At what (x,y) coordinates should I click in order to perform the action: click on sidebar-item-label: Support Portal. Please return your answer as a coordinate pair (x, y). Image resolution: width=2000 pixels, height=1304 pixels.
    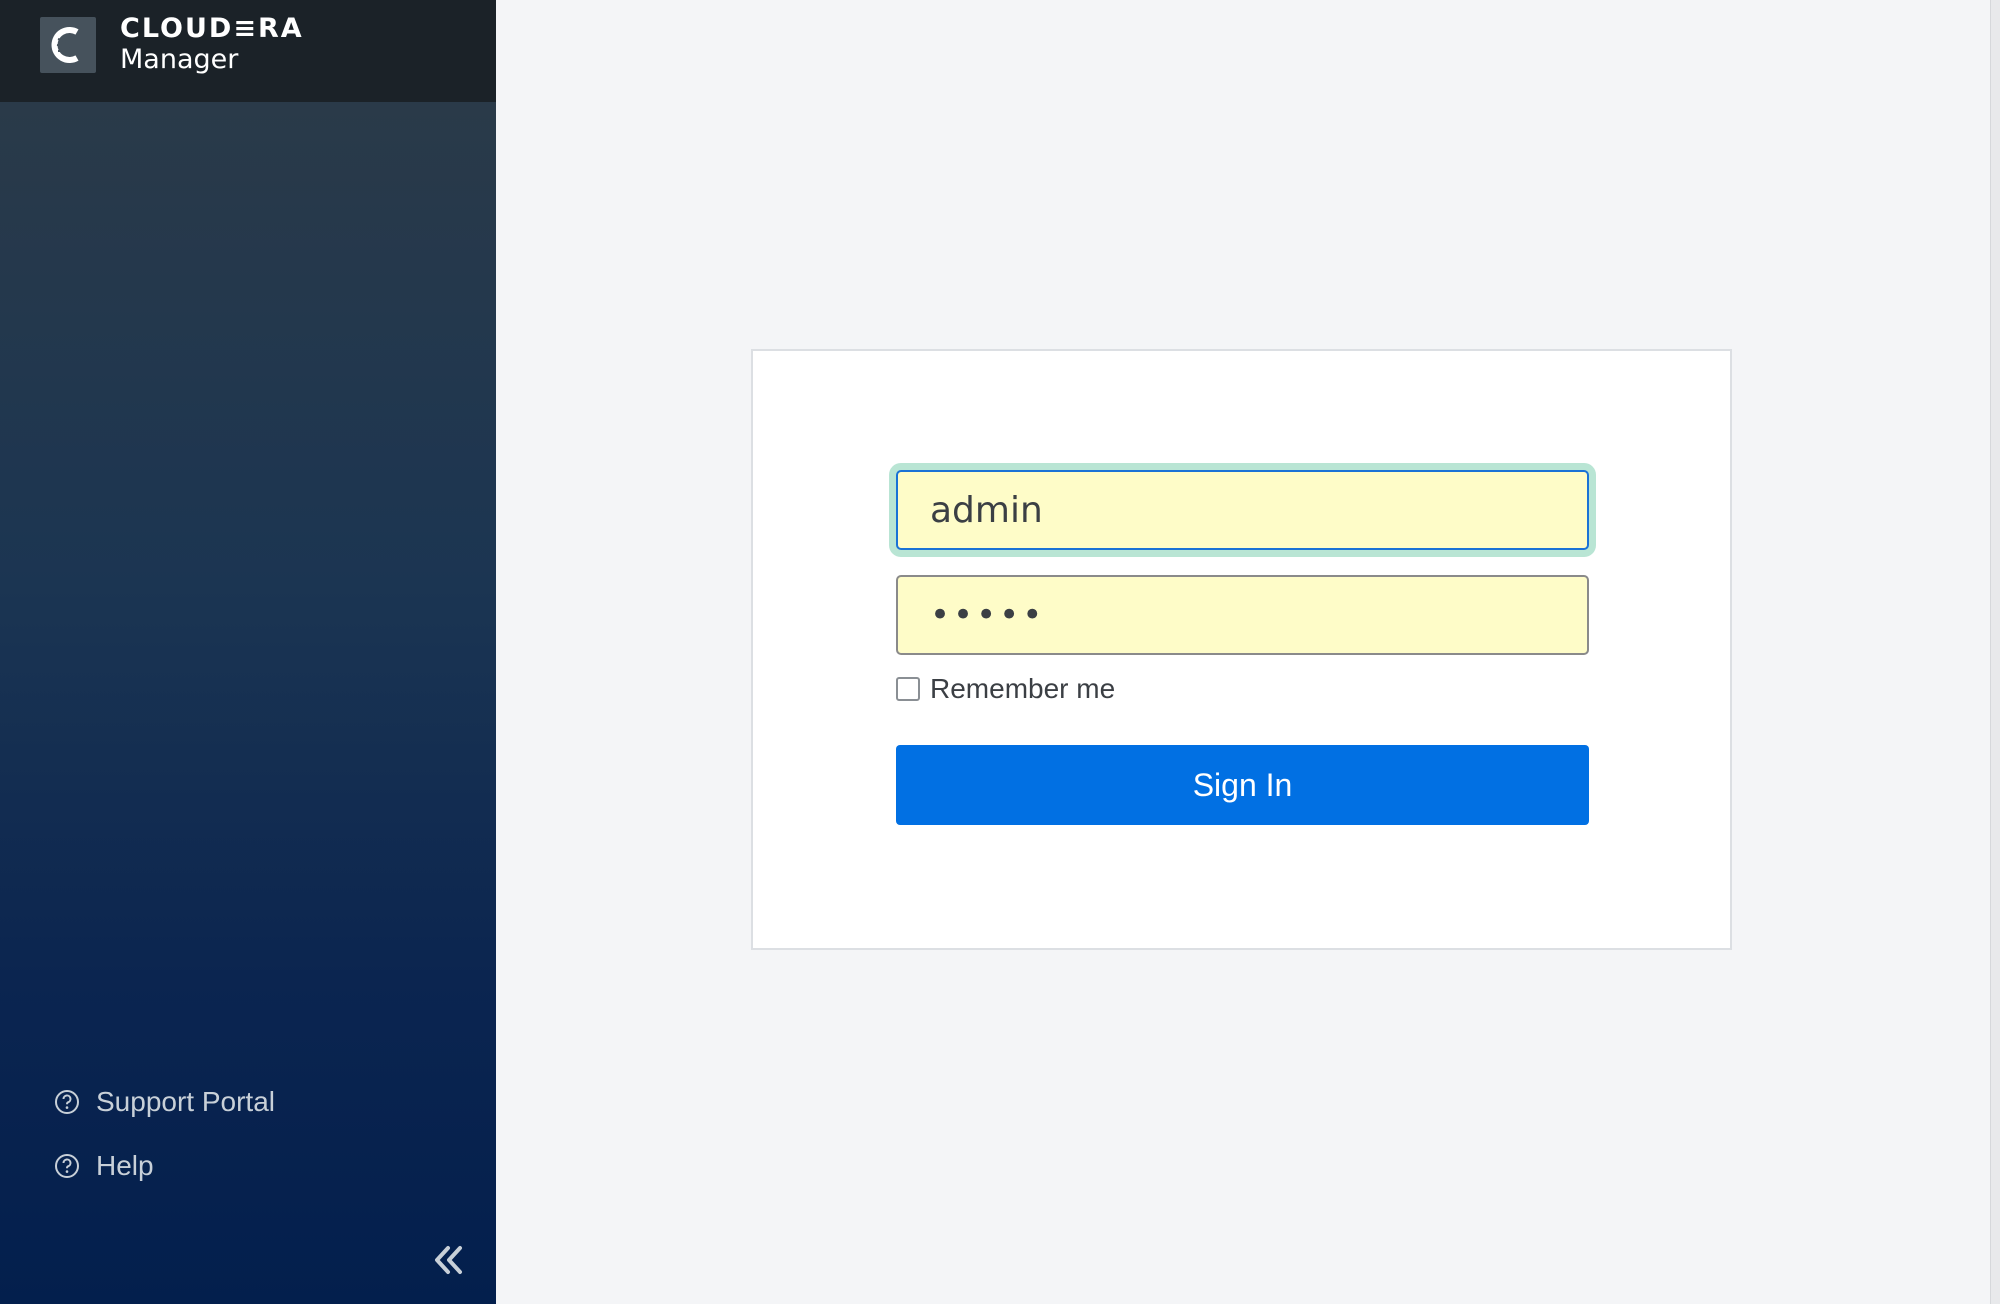
    Looking at the image, I should click on (185, 1101).